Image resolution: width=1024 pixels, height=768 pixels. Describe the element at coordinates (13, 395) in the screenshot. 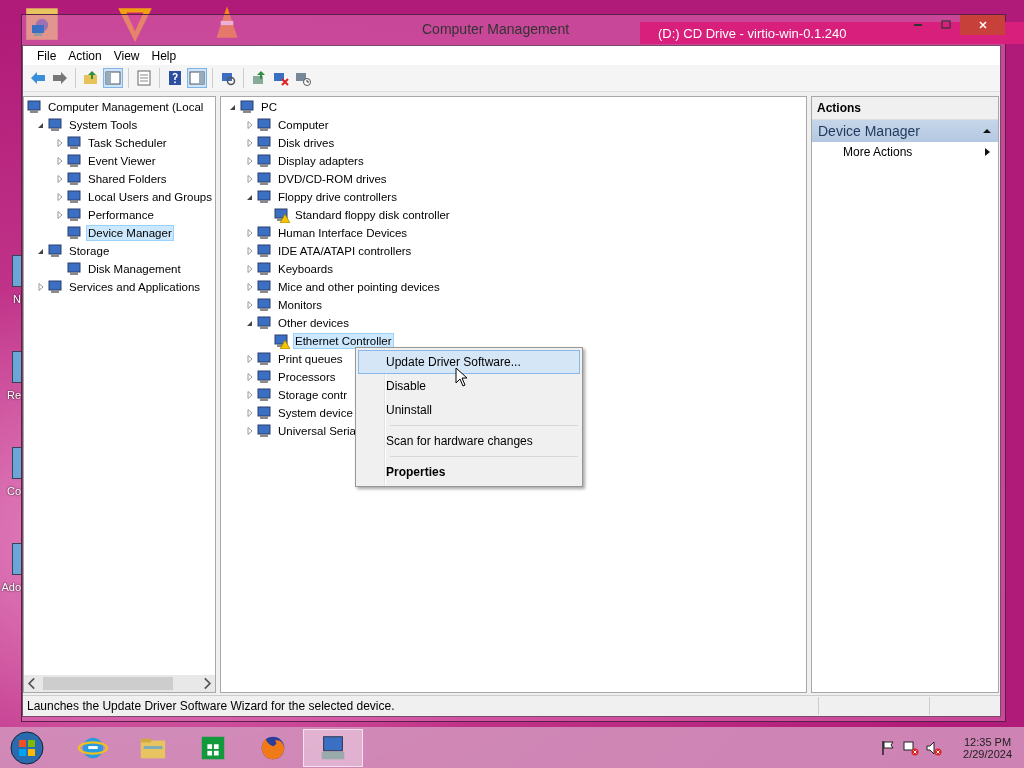

I see `desktop-icon-label: Re` at that location.